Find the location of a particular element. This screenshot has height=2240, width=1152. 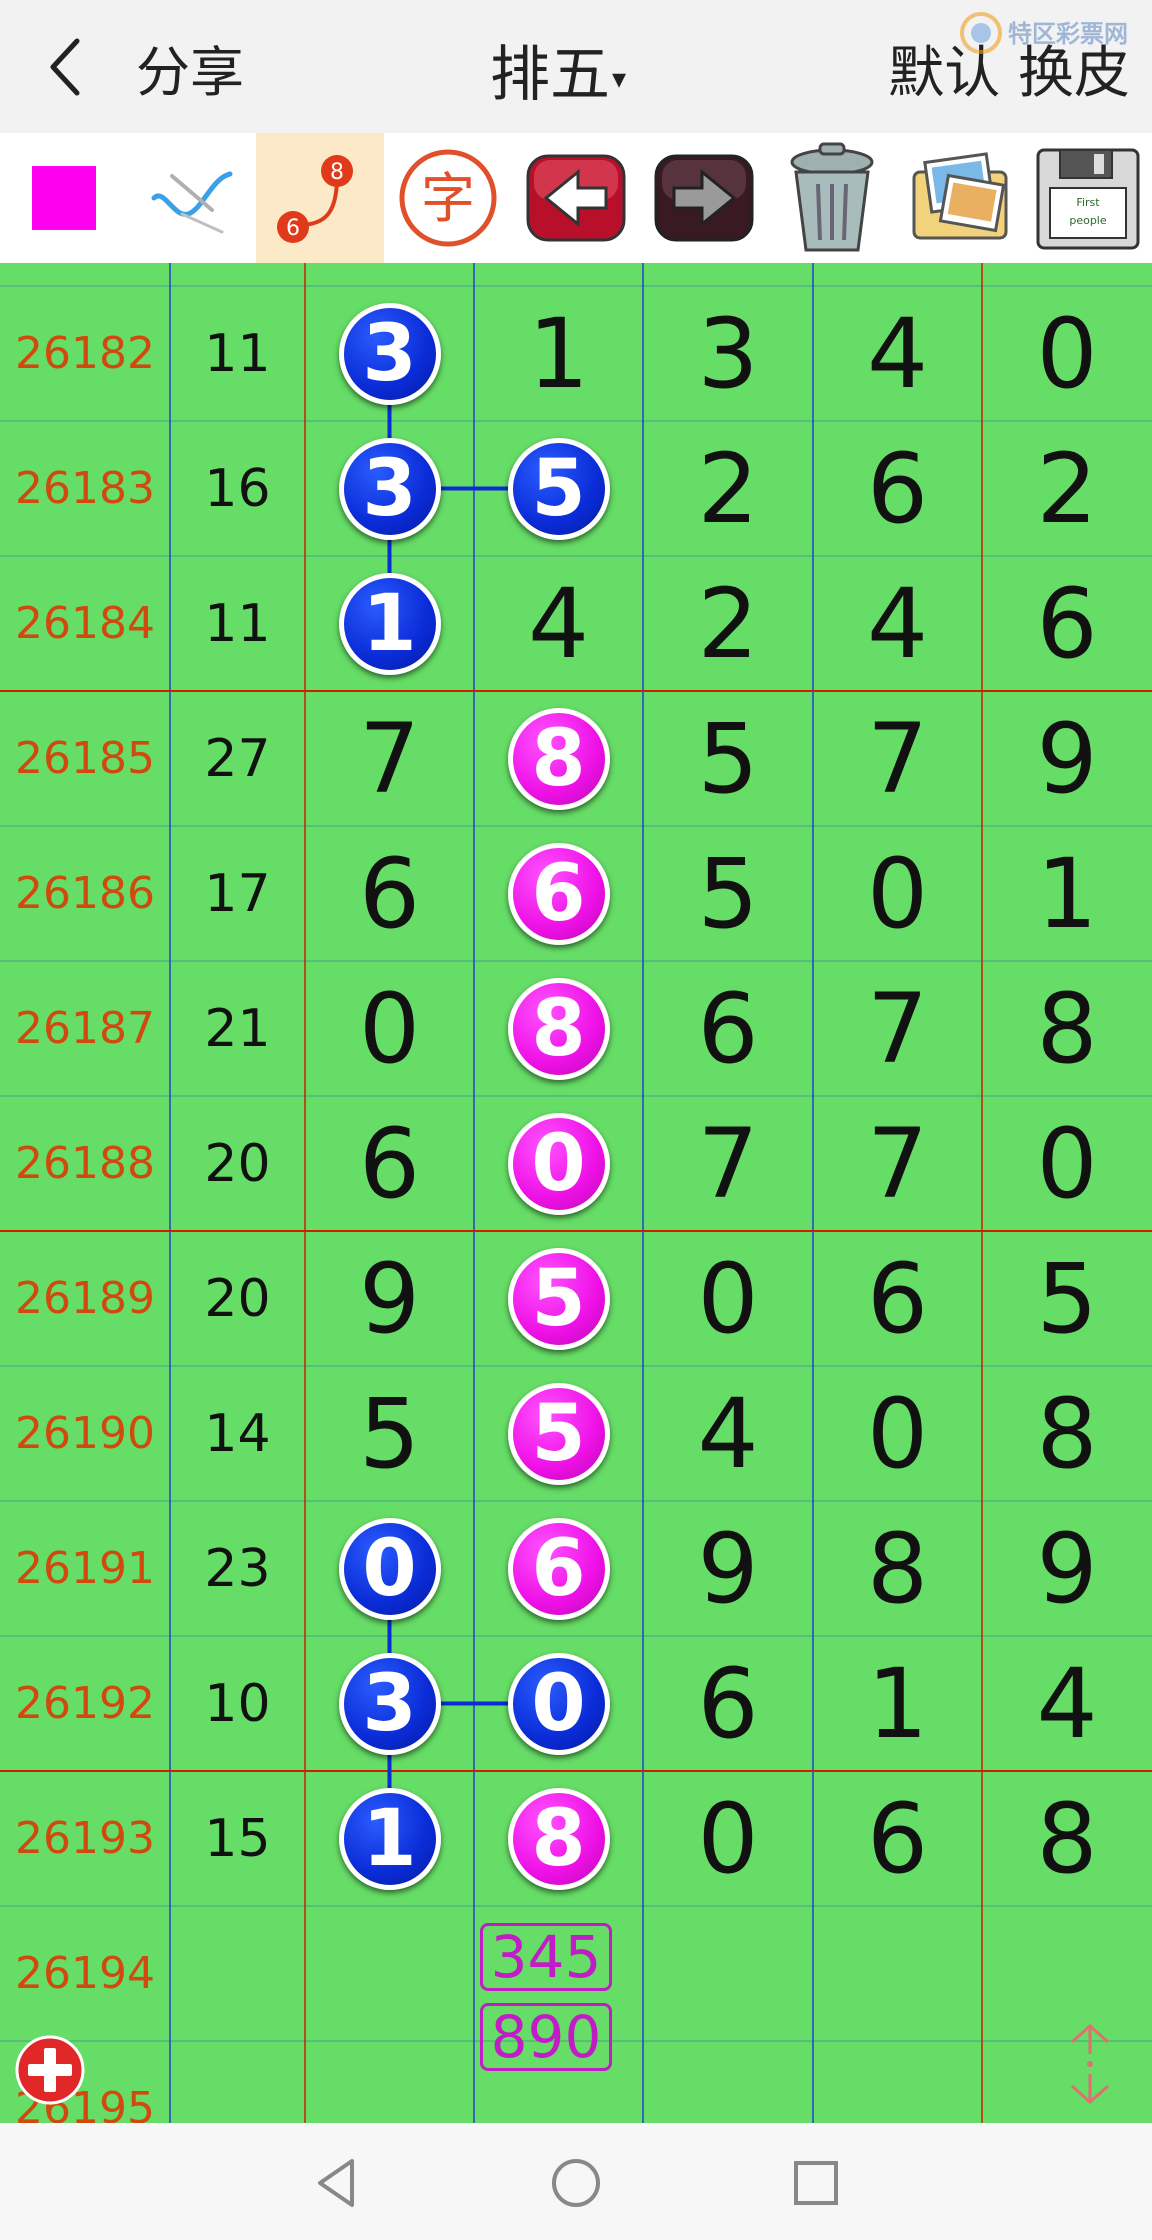

text-char-icon: 字 is located at coordinates (448, 198).